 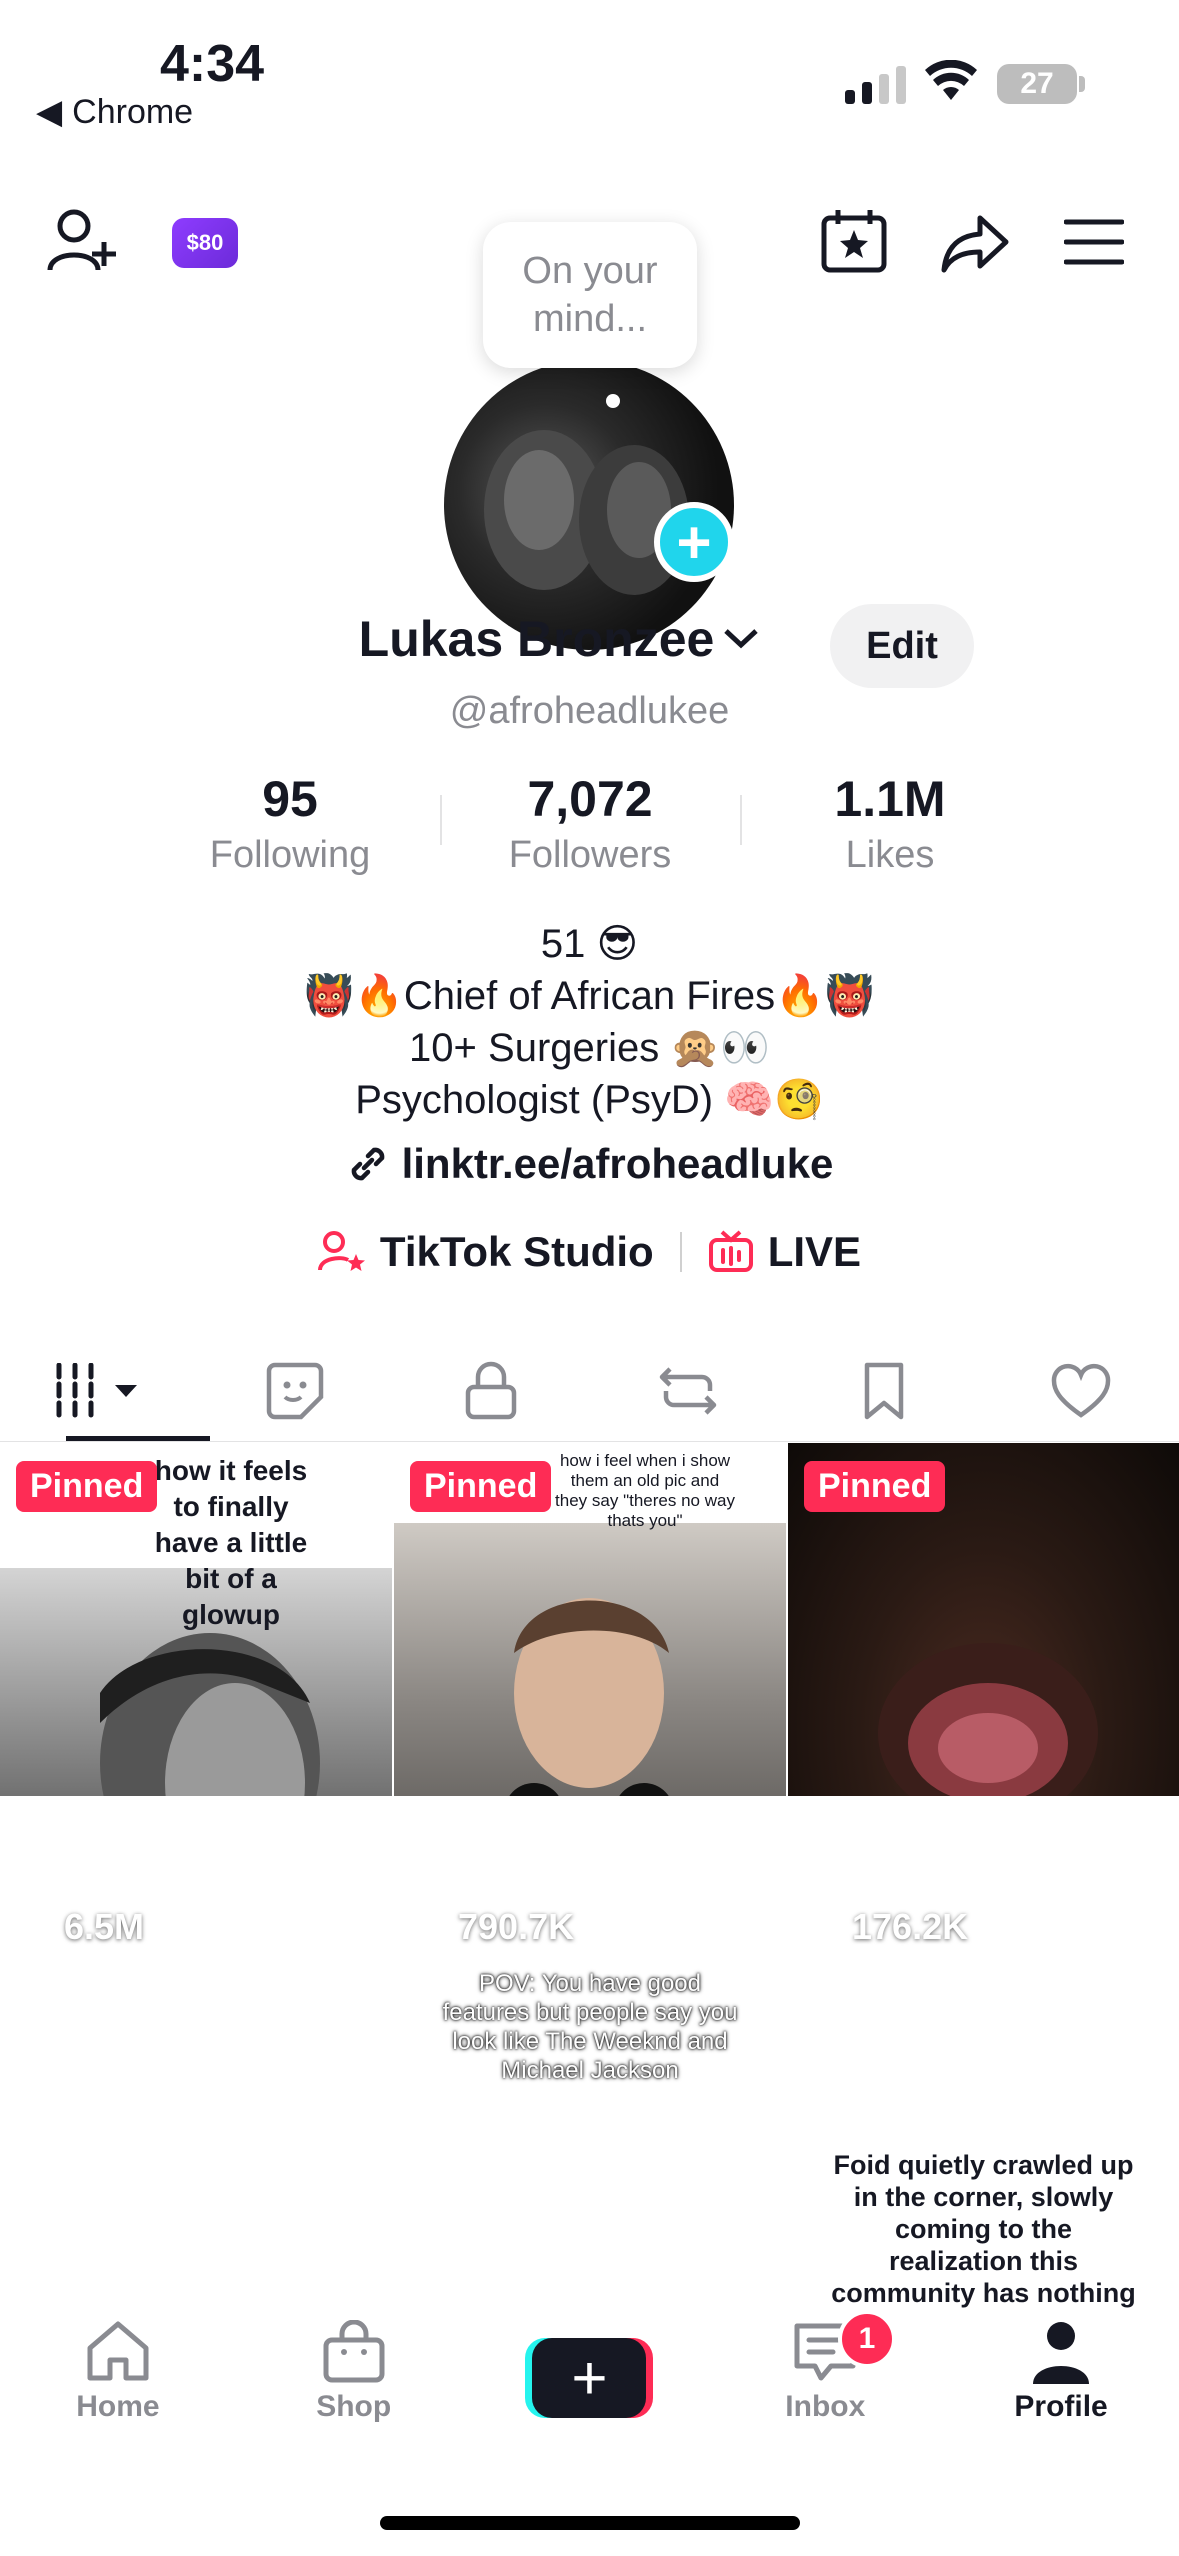 I want to click on bio-link-text: linktr.ee/afroheadluke, so click(x=617, y=1163).